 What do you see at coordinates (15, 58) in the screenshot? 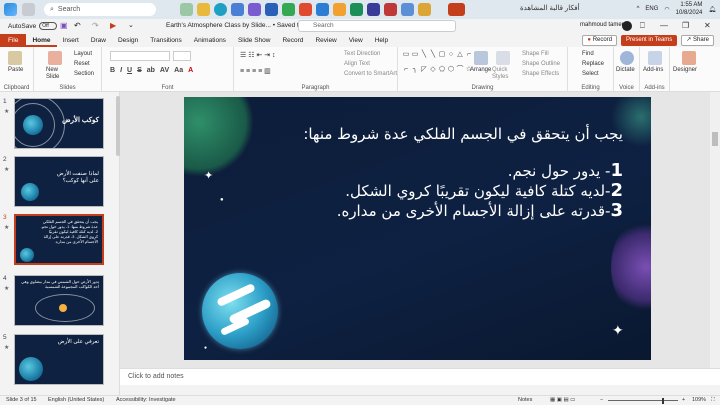
I see `paste-icon` at bounding box center [15, 58].